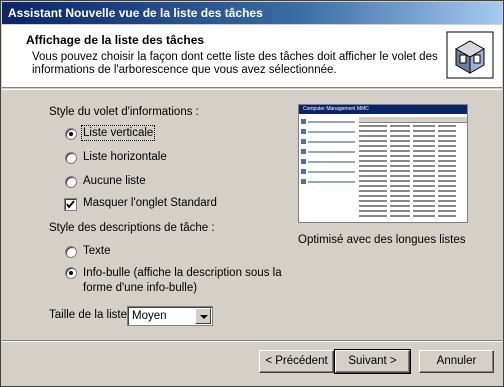 The height and width of the screenshot is (387, 504). What do you see at coordinates (115, 40) in the screenshot?
I see `page-title: Affichage de la liste des tâches` at bounding box center [115, 40].